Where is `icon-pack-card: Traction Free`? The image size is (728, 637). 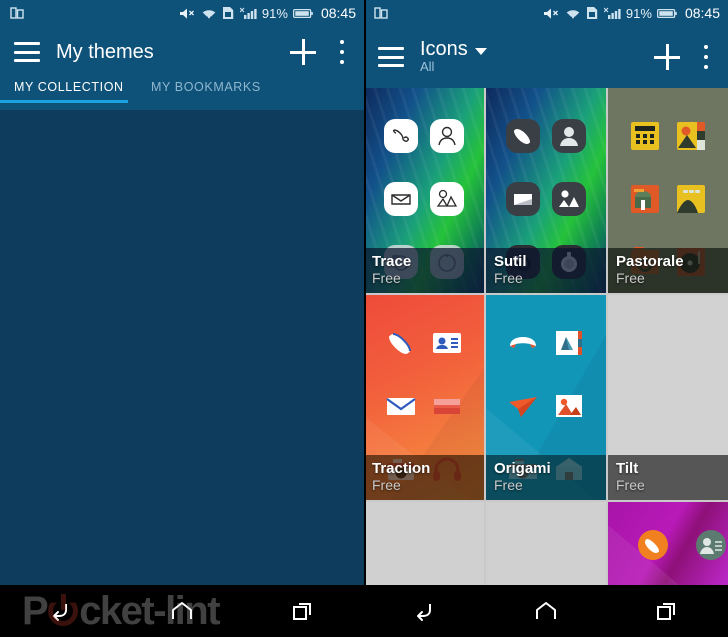
icon-pack-card: Traction Free is located at coordinates (424, 397).